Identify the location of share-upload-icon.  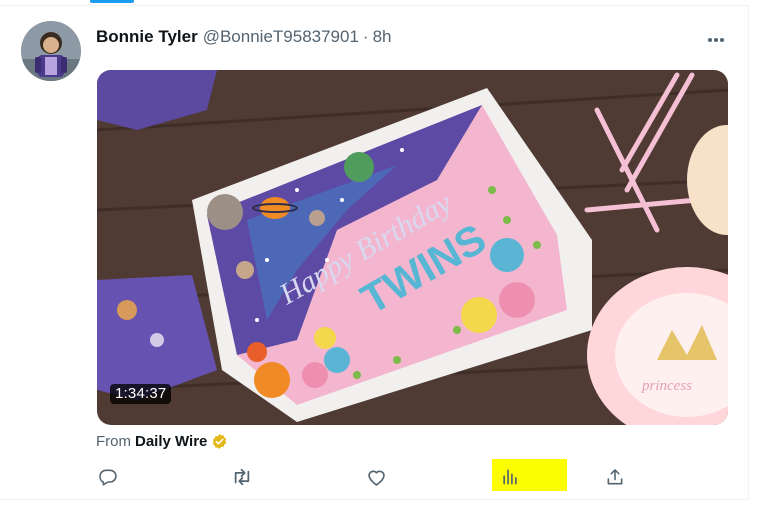
(615, 479).